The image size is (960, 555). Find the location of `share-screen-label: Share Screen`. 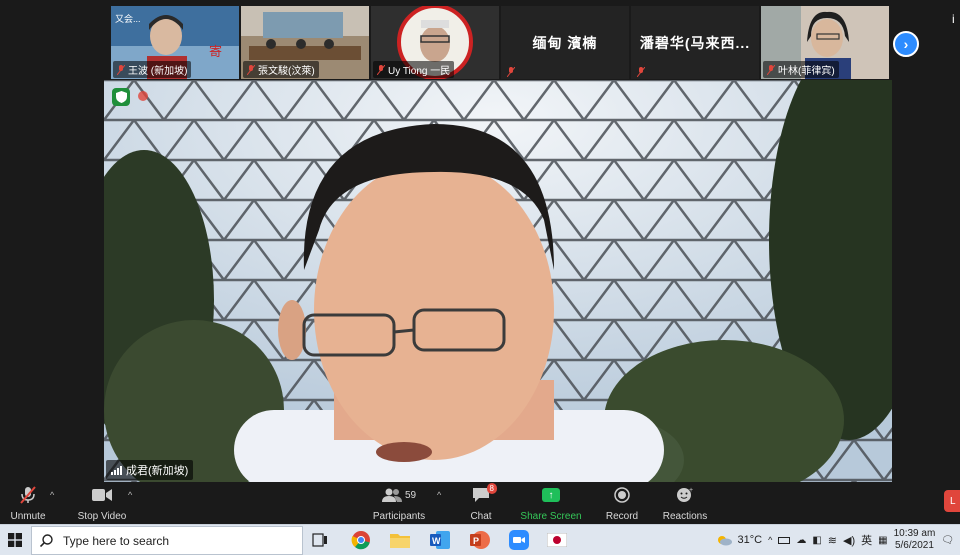

share-screen-label: Share Screen is located at coordinates (551, 516).